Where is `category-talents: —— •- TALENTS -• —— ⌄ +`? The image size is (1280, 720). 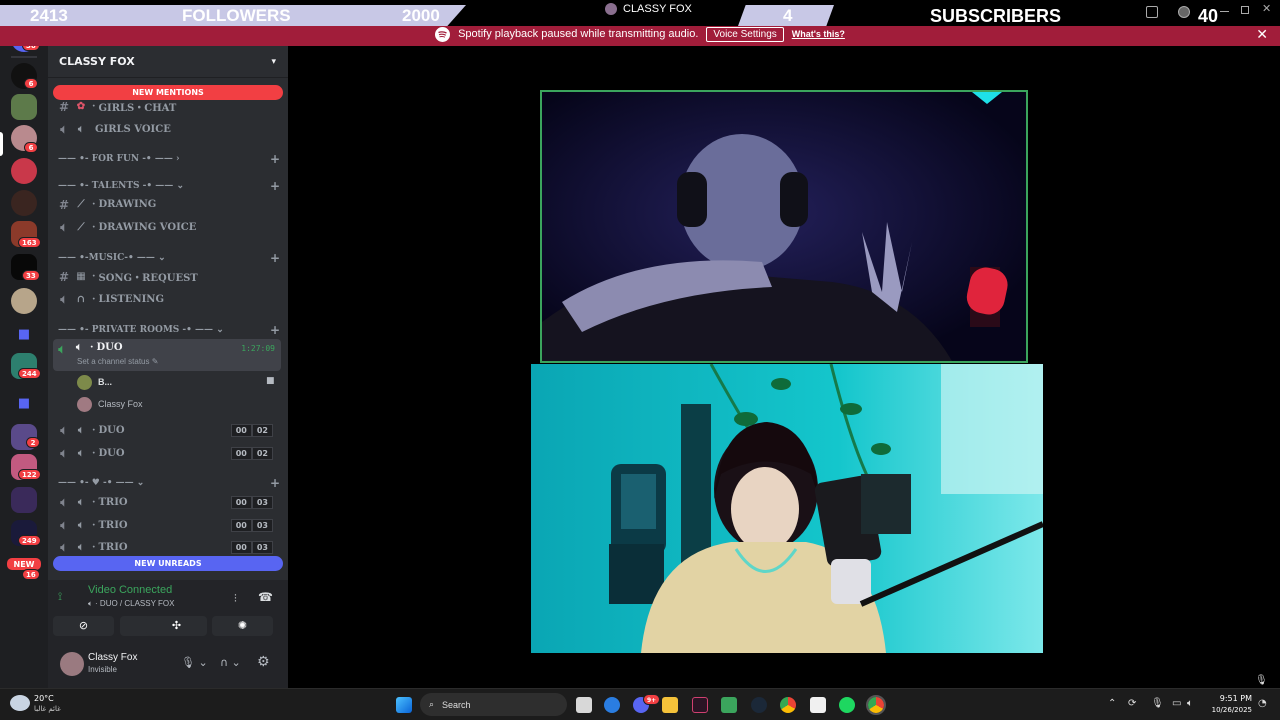 category-talents: —— •- TALENTS -• —— ⌄ + is located at coordinates (169, 186).